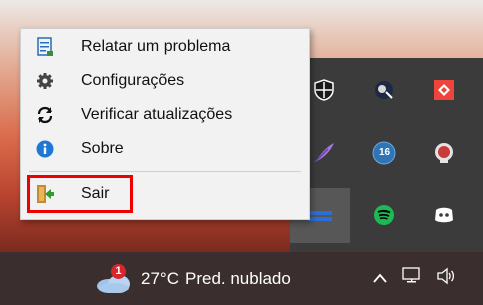 This screenshot has width=483, height=305. I want to click on menu-item-label: Verificar atualizações, so click(157, 114).